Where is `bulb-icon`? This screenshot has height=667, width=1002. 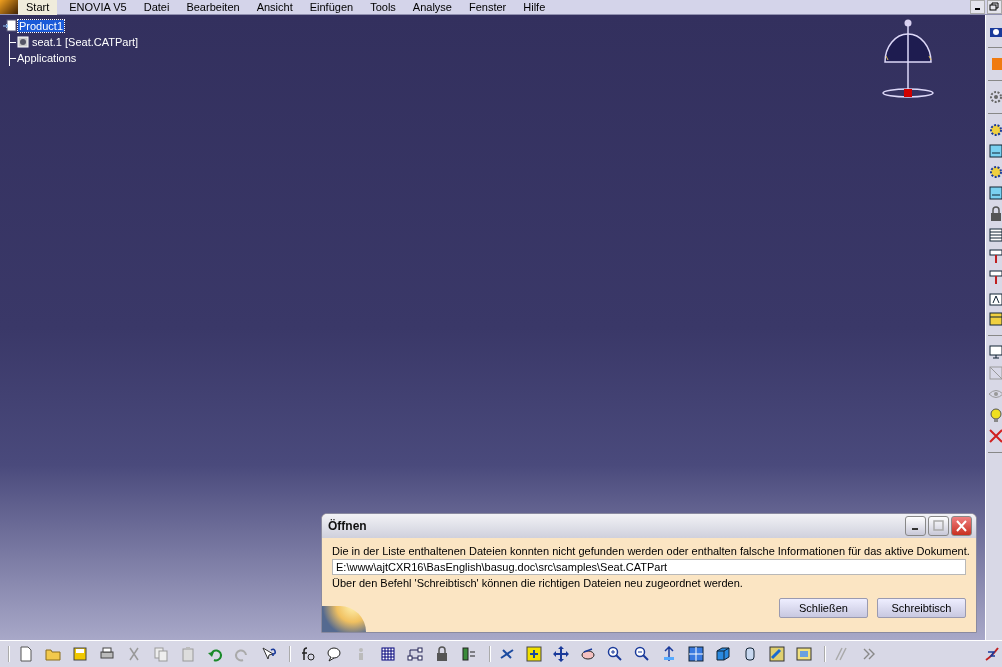
bulb-icon is located at coordinates (995, 415).